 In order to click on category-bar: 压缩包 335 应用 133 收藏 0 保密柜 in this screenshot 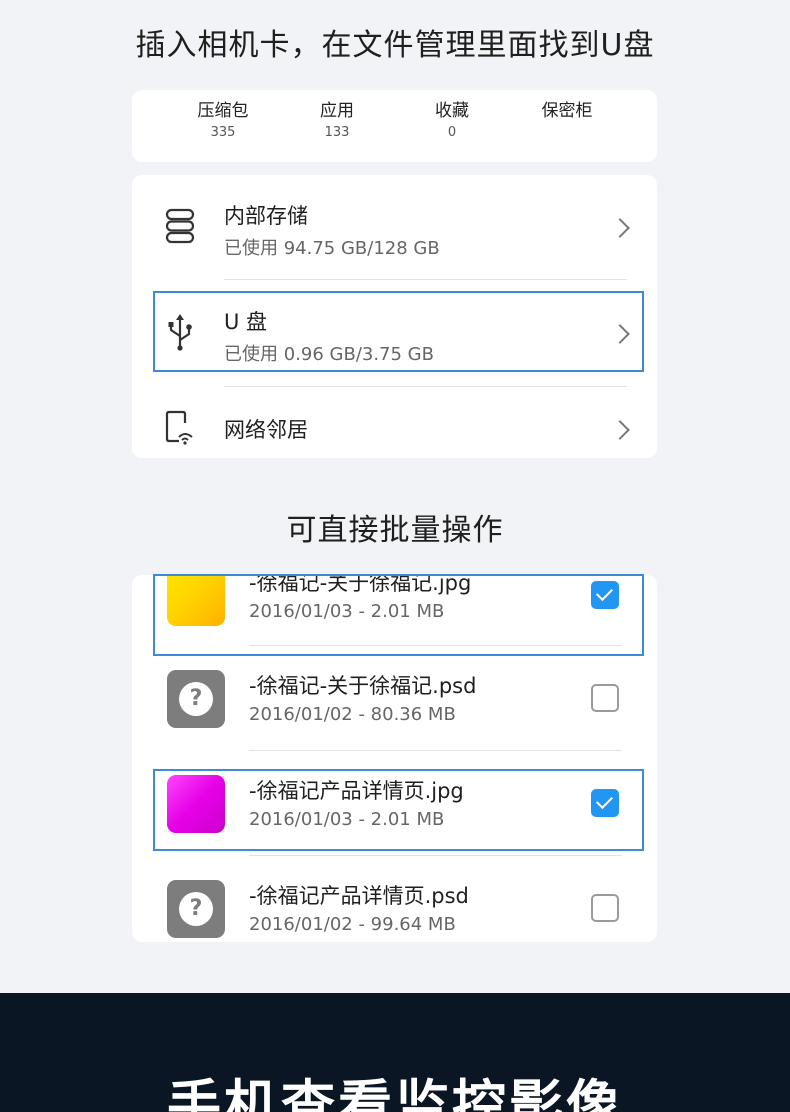, I will do `click(394, 126)`.